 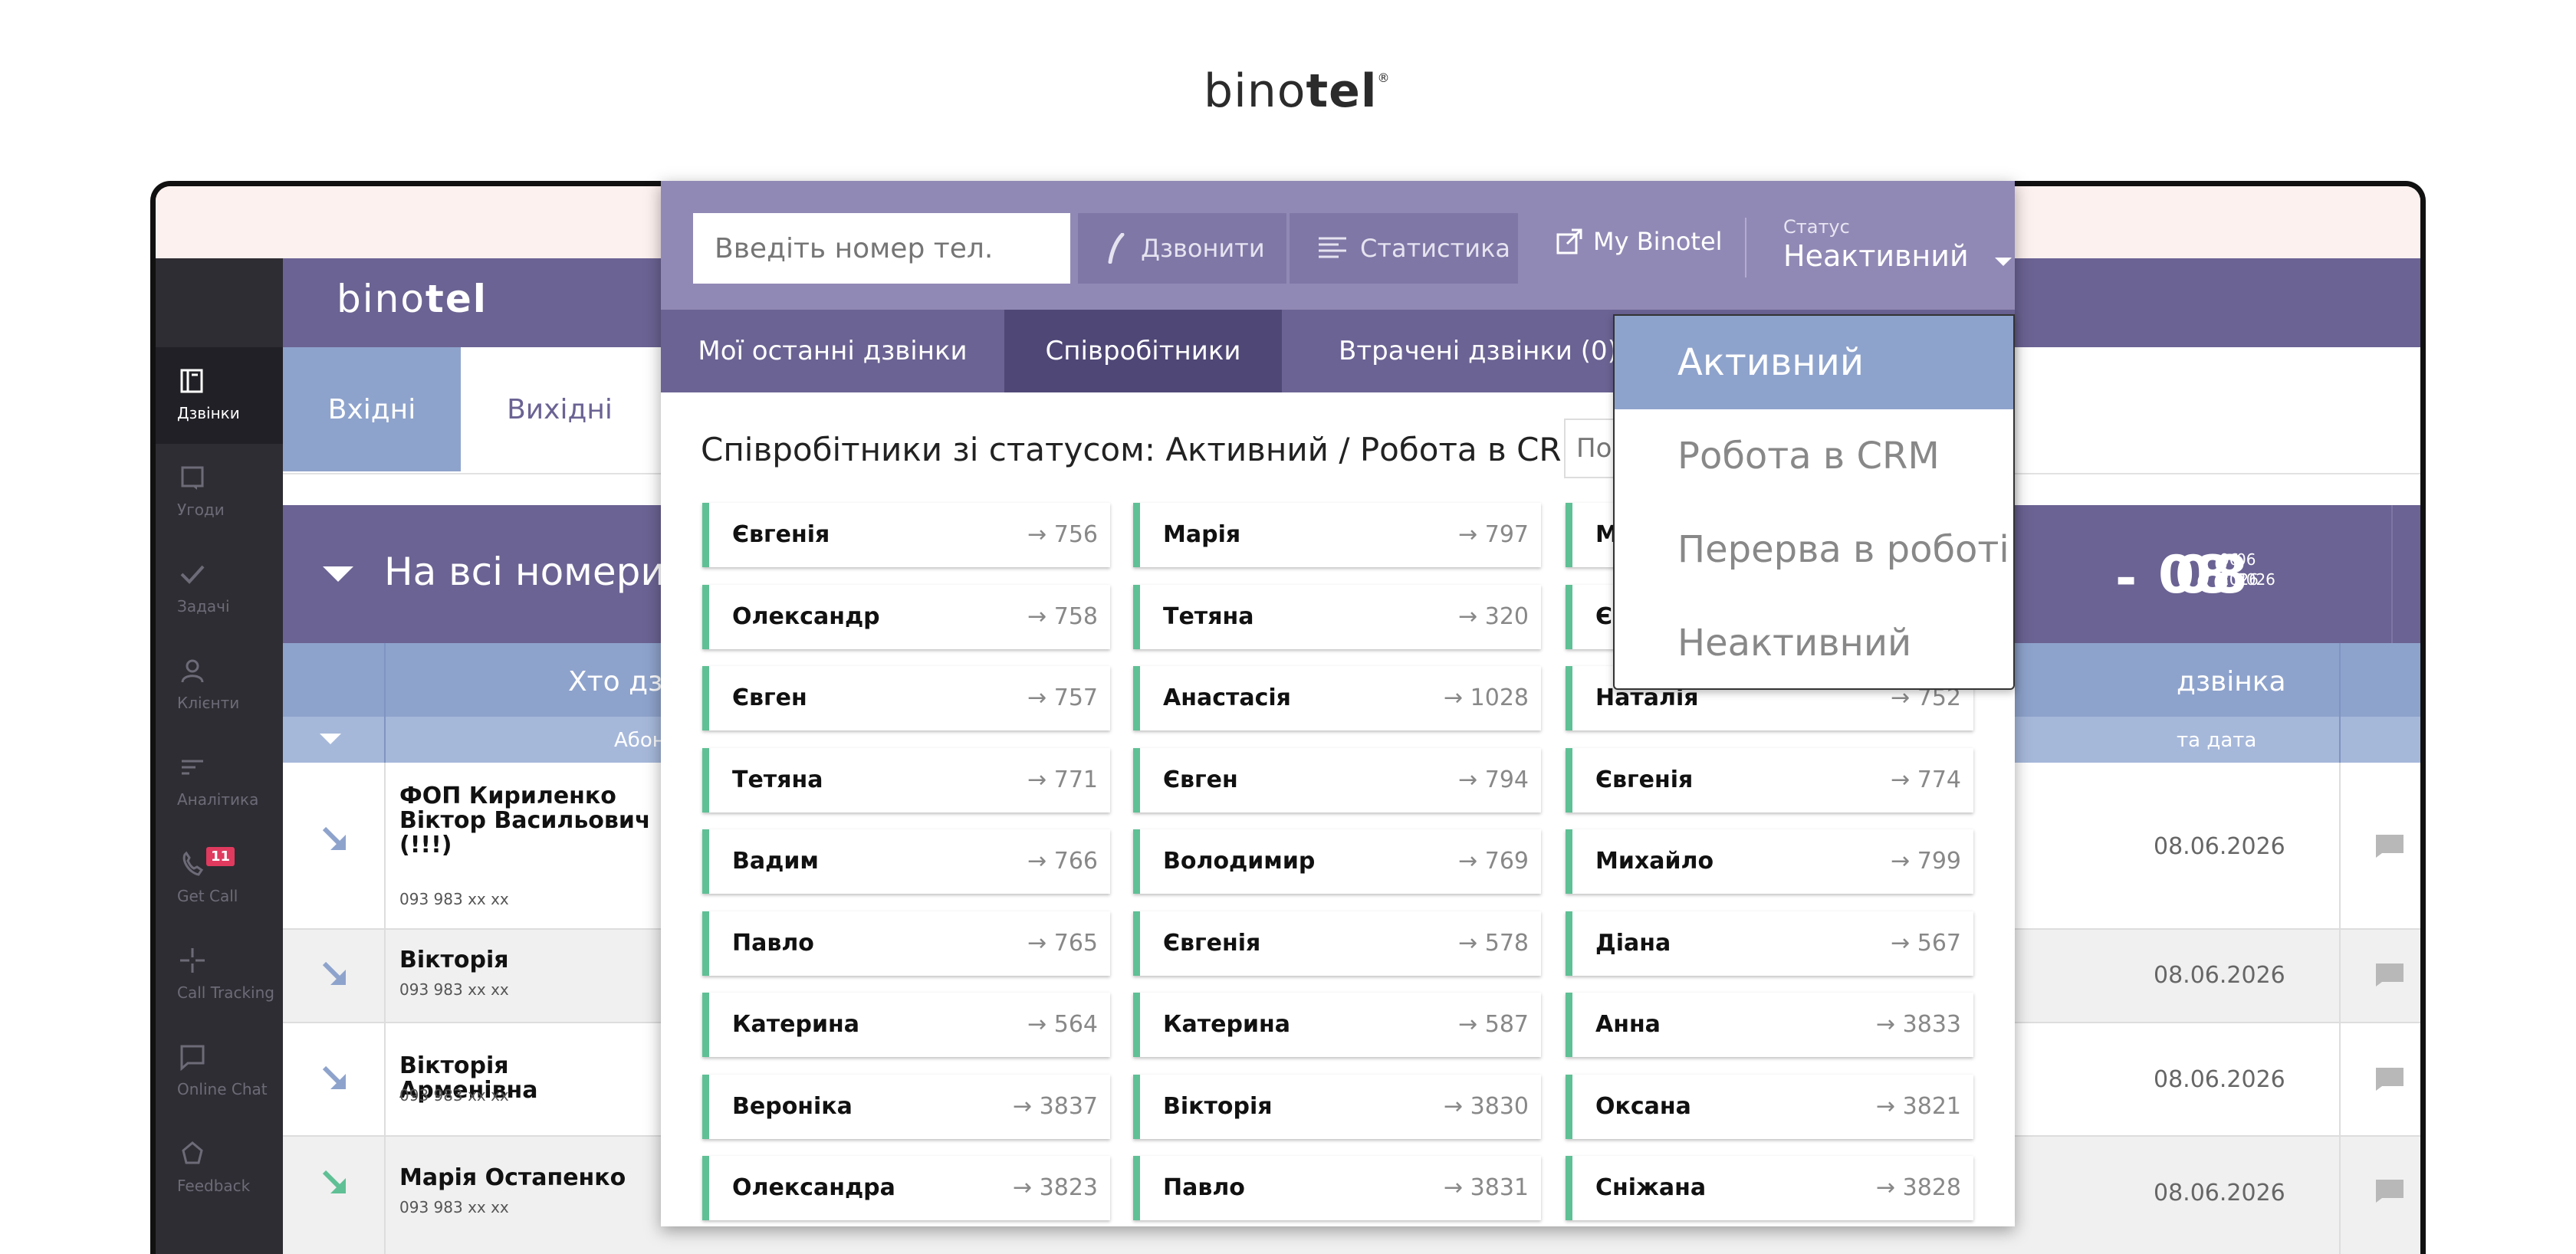 I want to click on status-option-active: Активний, so click(x=1814, y=362).